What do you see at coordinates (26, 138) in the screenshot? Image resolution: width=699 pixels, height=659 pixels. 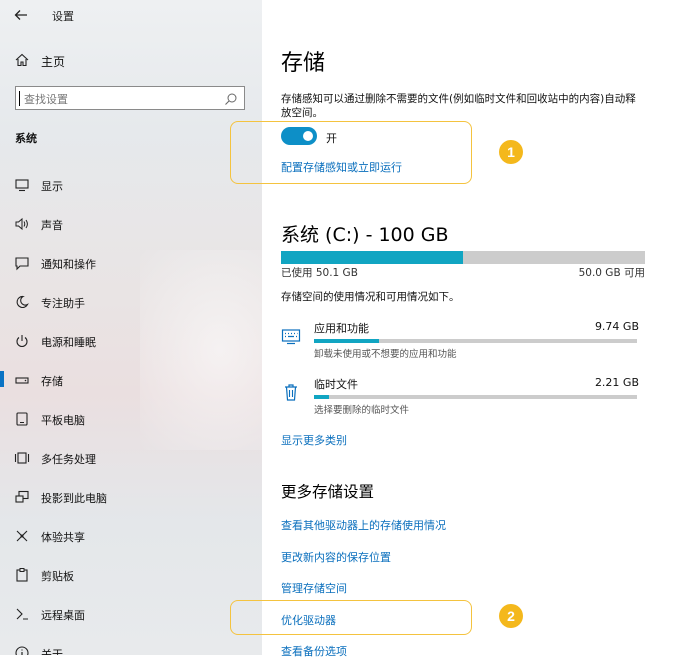 I see `section-label: 系统` at bounding box center [26, 138].